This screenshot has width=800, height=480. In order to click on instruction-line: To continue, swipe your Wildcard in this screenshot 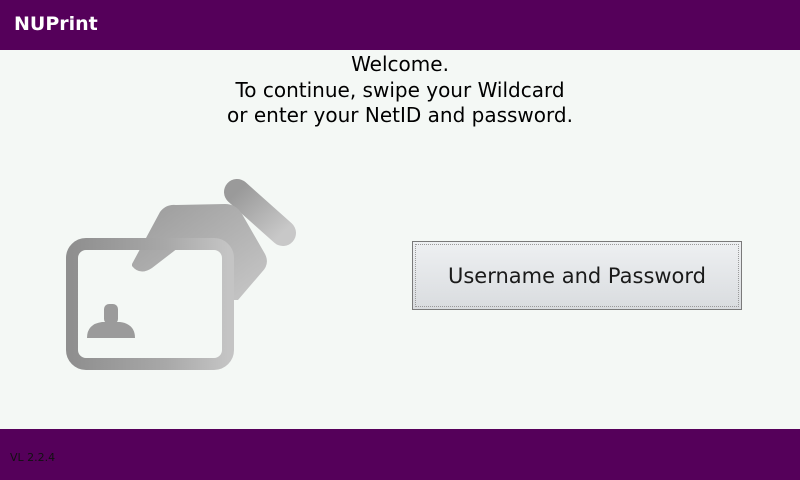, I will do `click(400, 89)`.